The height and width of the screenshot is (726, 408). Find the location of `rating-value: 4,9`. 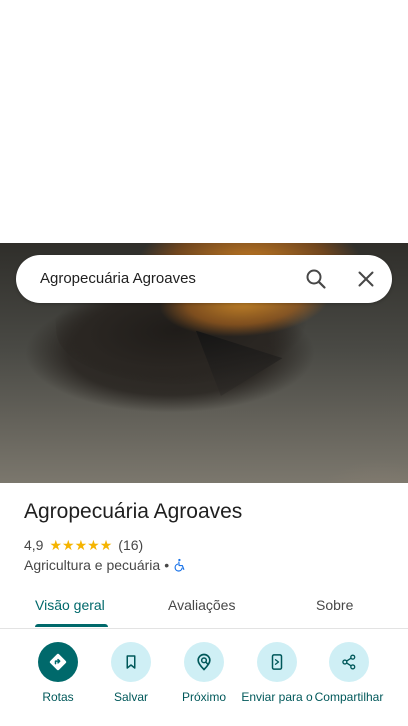

rating-value: 4,9 is located at coordinates (34, 545).